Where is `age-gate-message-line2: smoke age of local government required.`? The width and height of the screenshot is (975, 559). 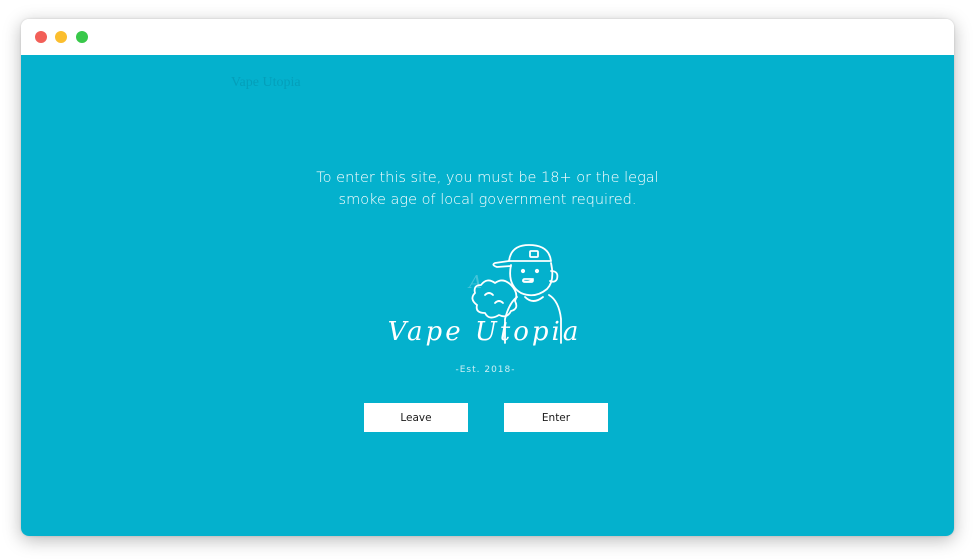 age-gate-message-line2: smoke age of local government required. is located at coordinates (487, 200).